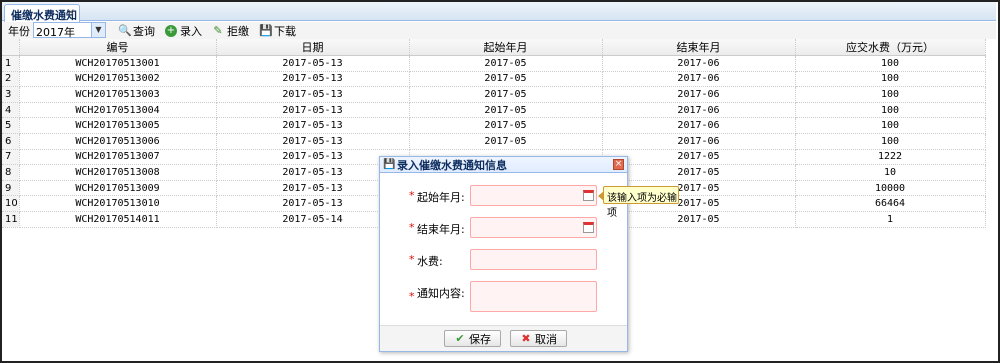 This screenshot has height=363, width=1000. Describe the element at coordinates (118, 79) in the screenshot. I see `table-cell-id: WCH20170513002` at that location.